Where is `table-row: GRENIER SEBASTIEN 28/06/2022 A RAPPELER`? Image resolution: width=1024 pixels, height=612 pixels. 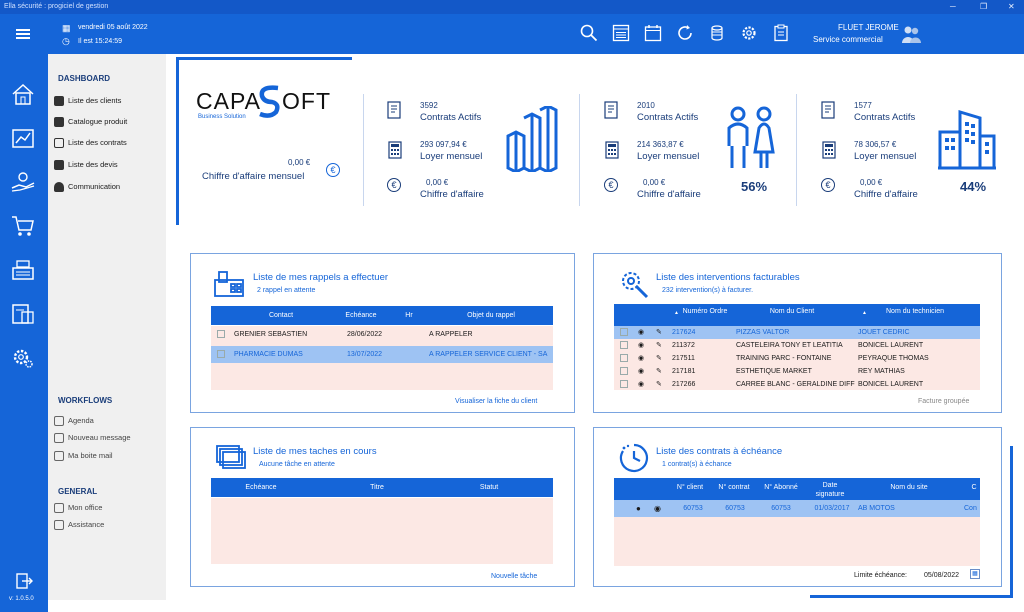
table-row: GRENIER SEBASTIEN 28/06/2022 A RAPPELER is located at coordinates (382, 334).